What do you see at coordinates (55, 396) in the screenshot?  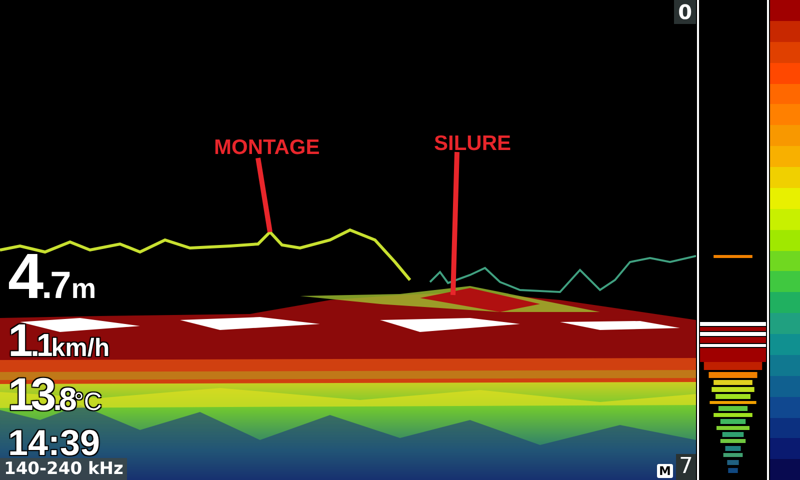 I see `temperature-reading: 13.8°C` at bounding box center [55, 396].